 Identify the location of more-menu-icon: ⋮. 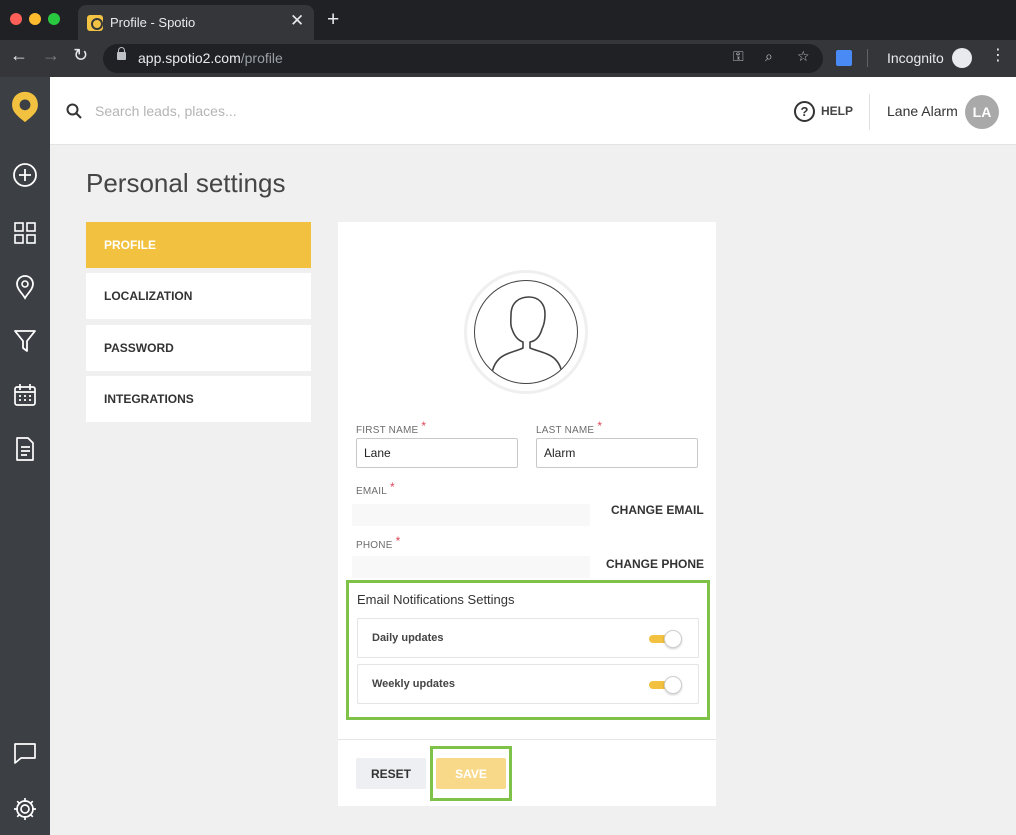
(998, 56).